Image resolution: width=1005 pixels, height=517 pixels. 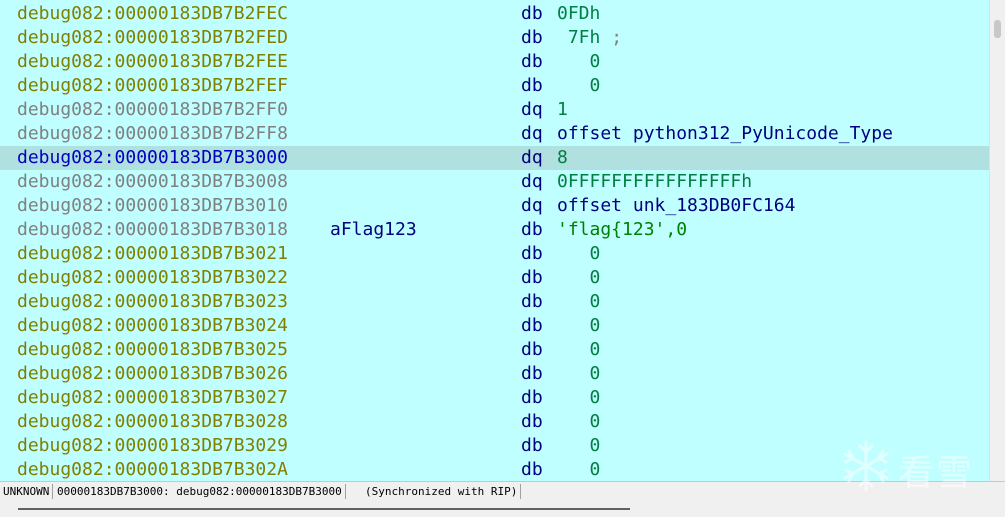 I want to click on line-address: debug082:00000183DB7B302A, so click(x=152, y=469).